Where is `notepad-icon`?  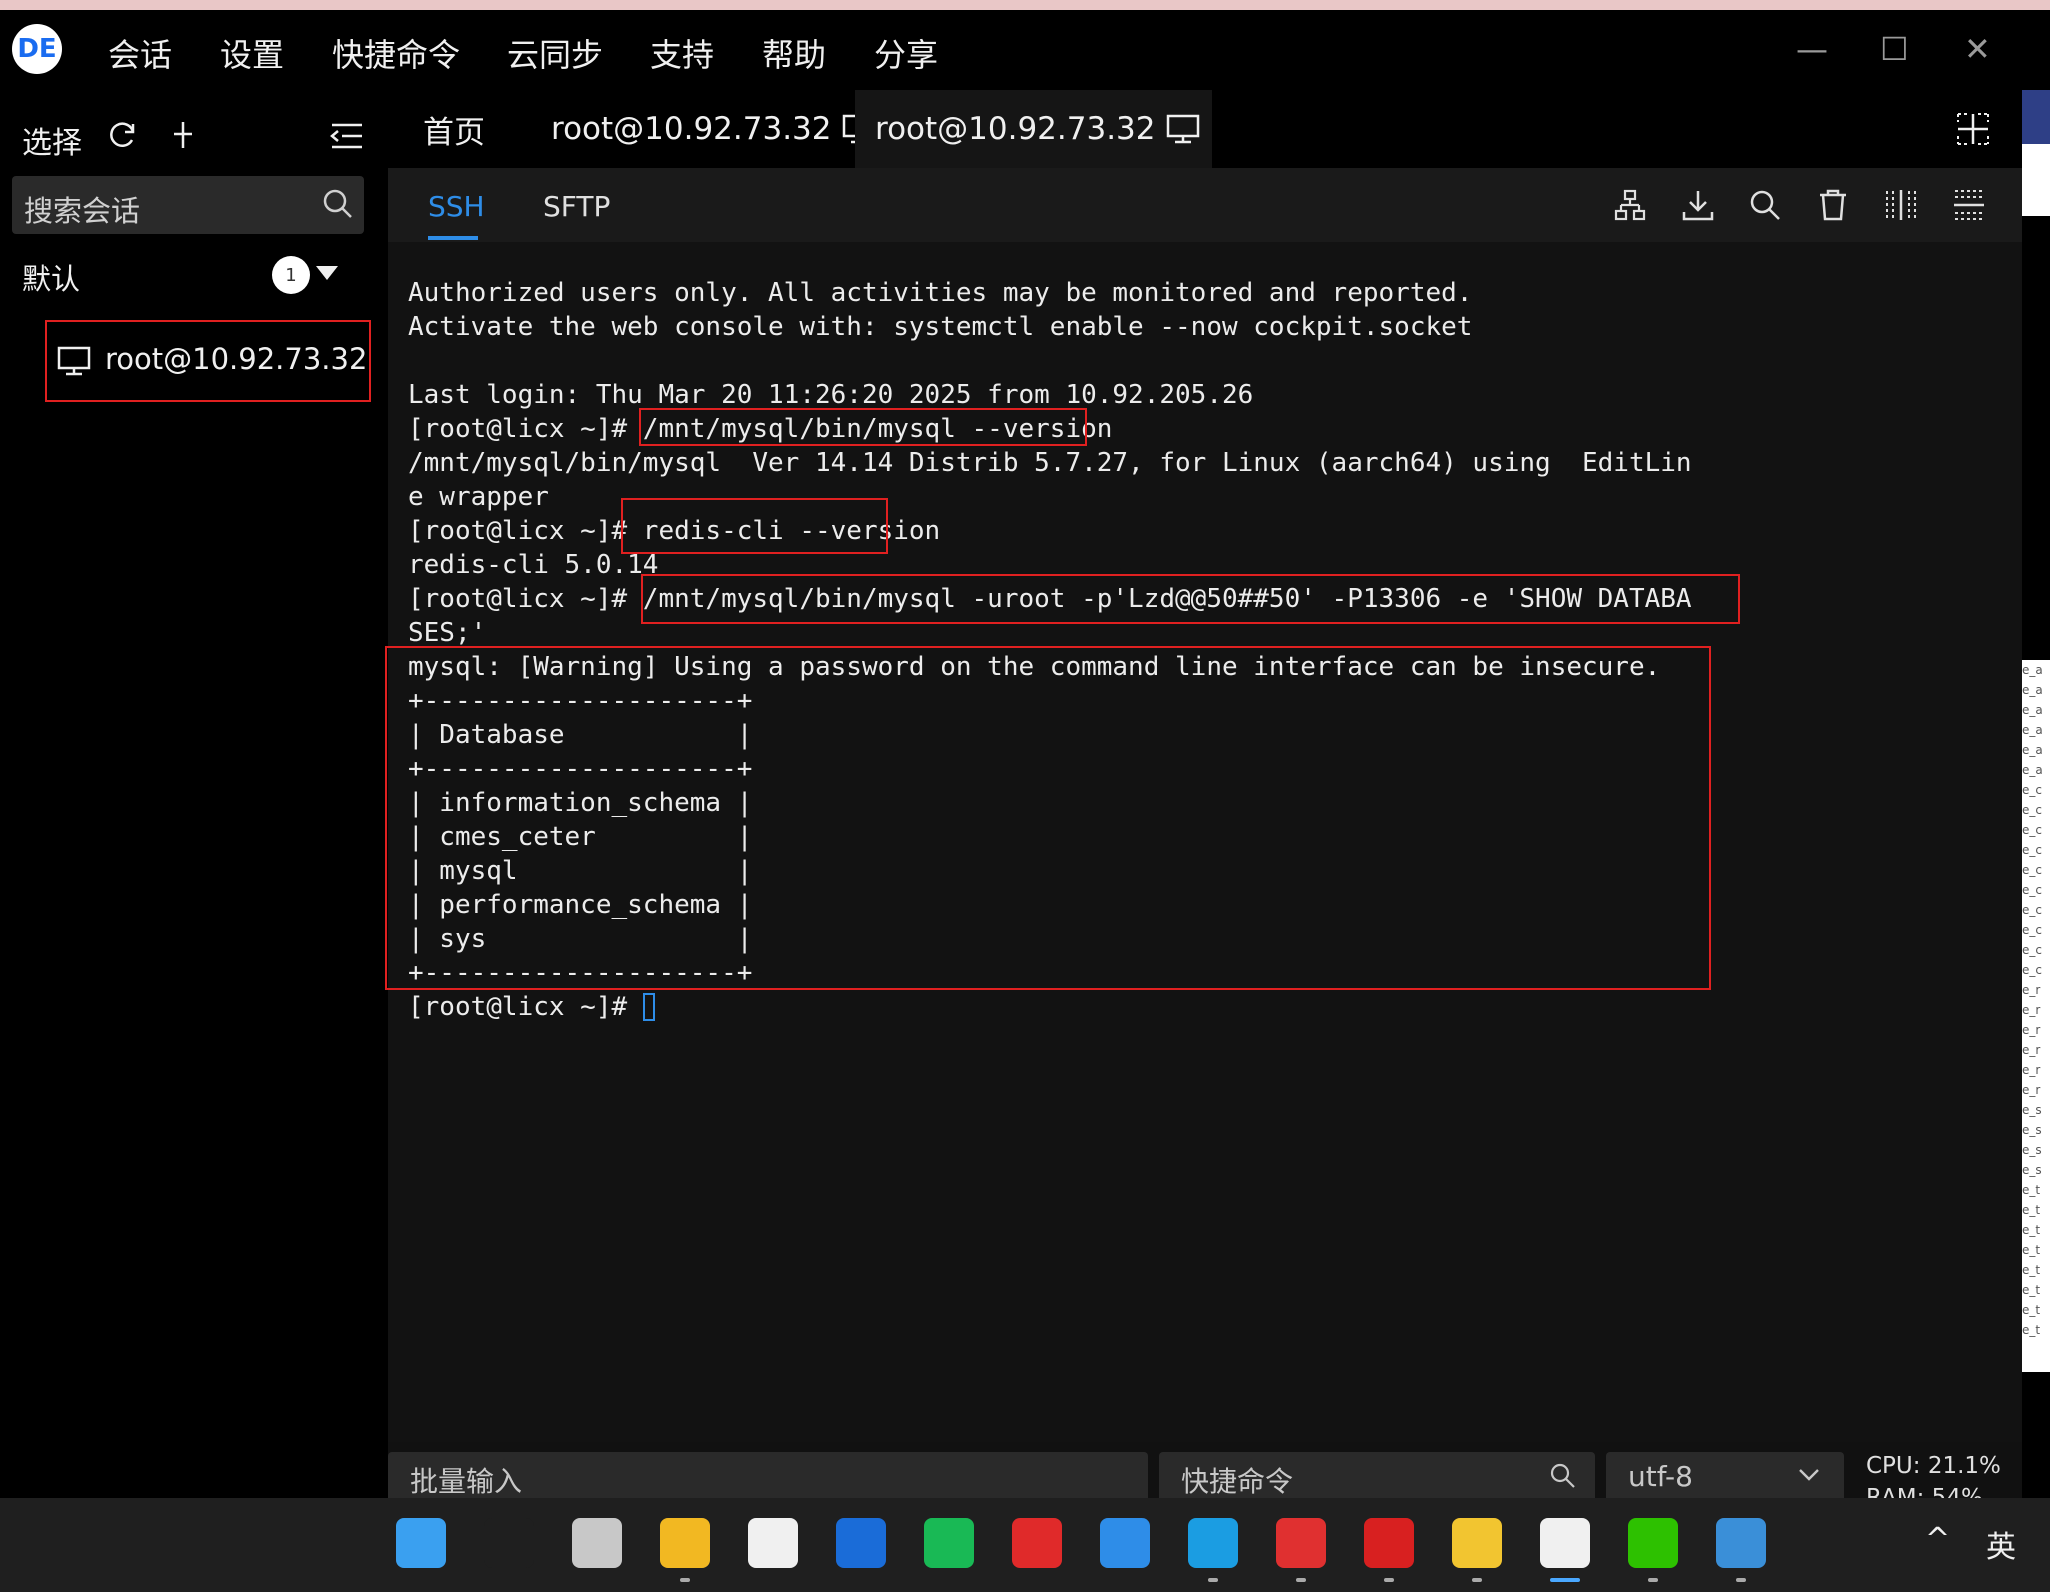
notepad-icon is located at coordinates (1741, 1543).